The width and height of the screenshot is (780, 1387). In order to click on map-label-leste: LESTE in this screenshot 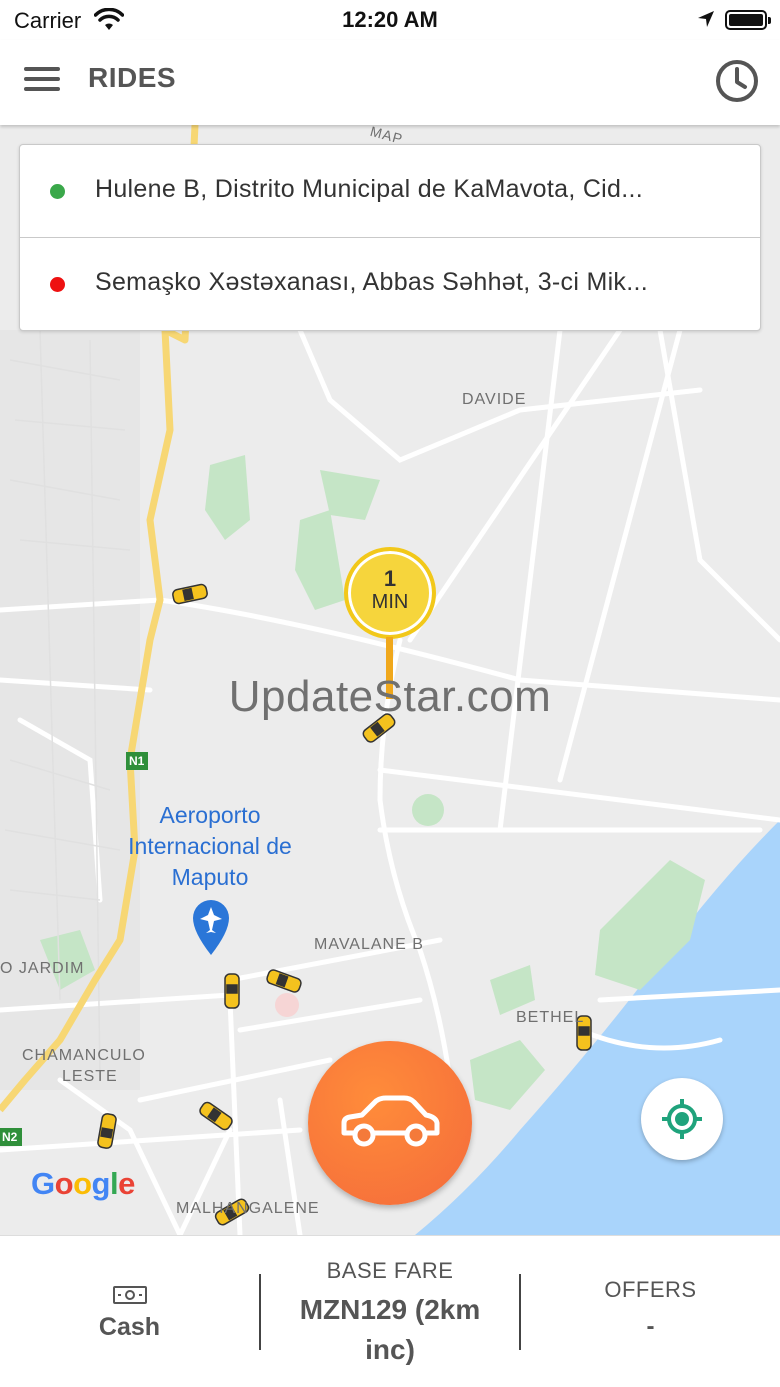, I will do `click(90, 1076)`.